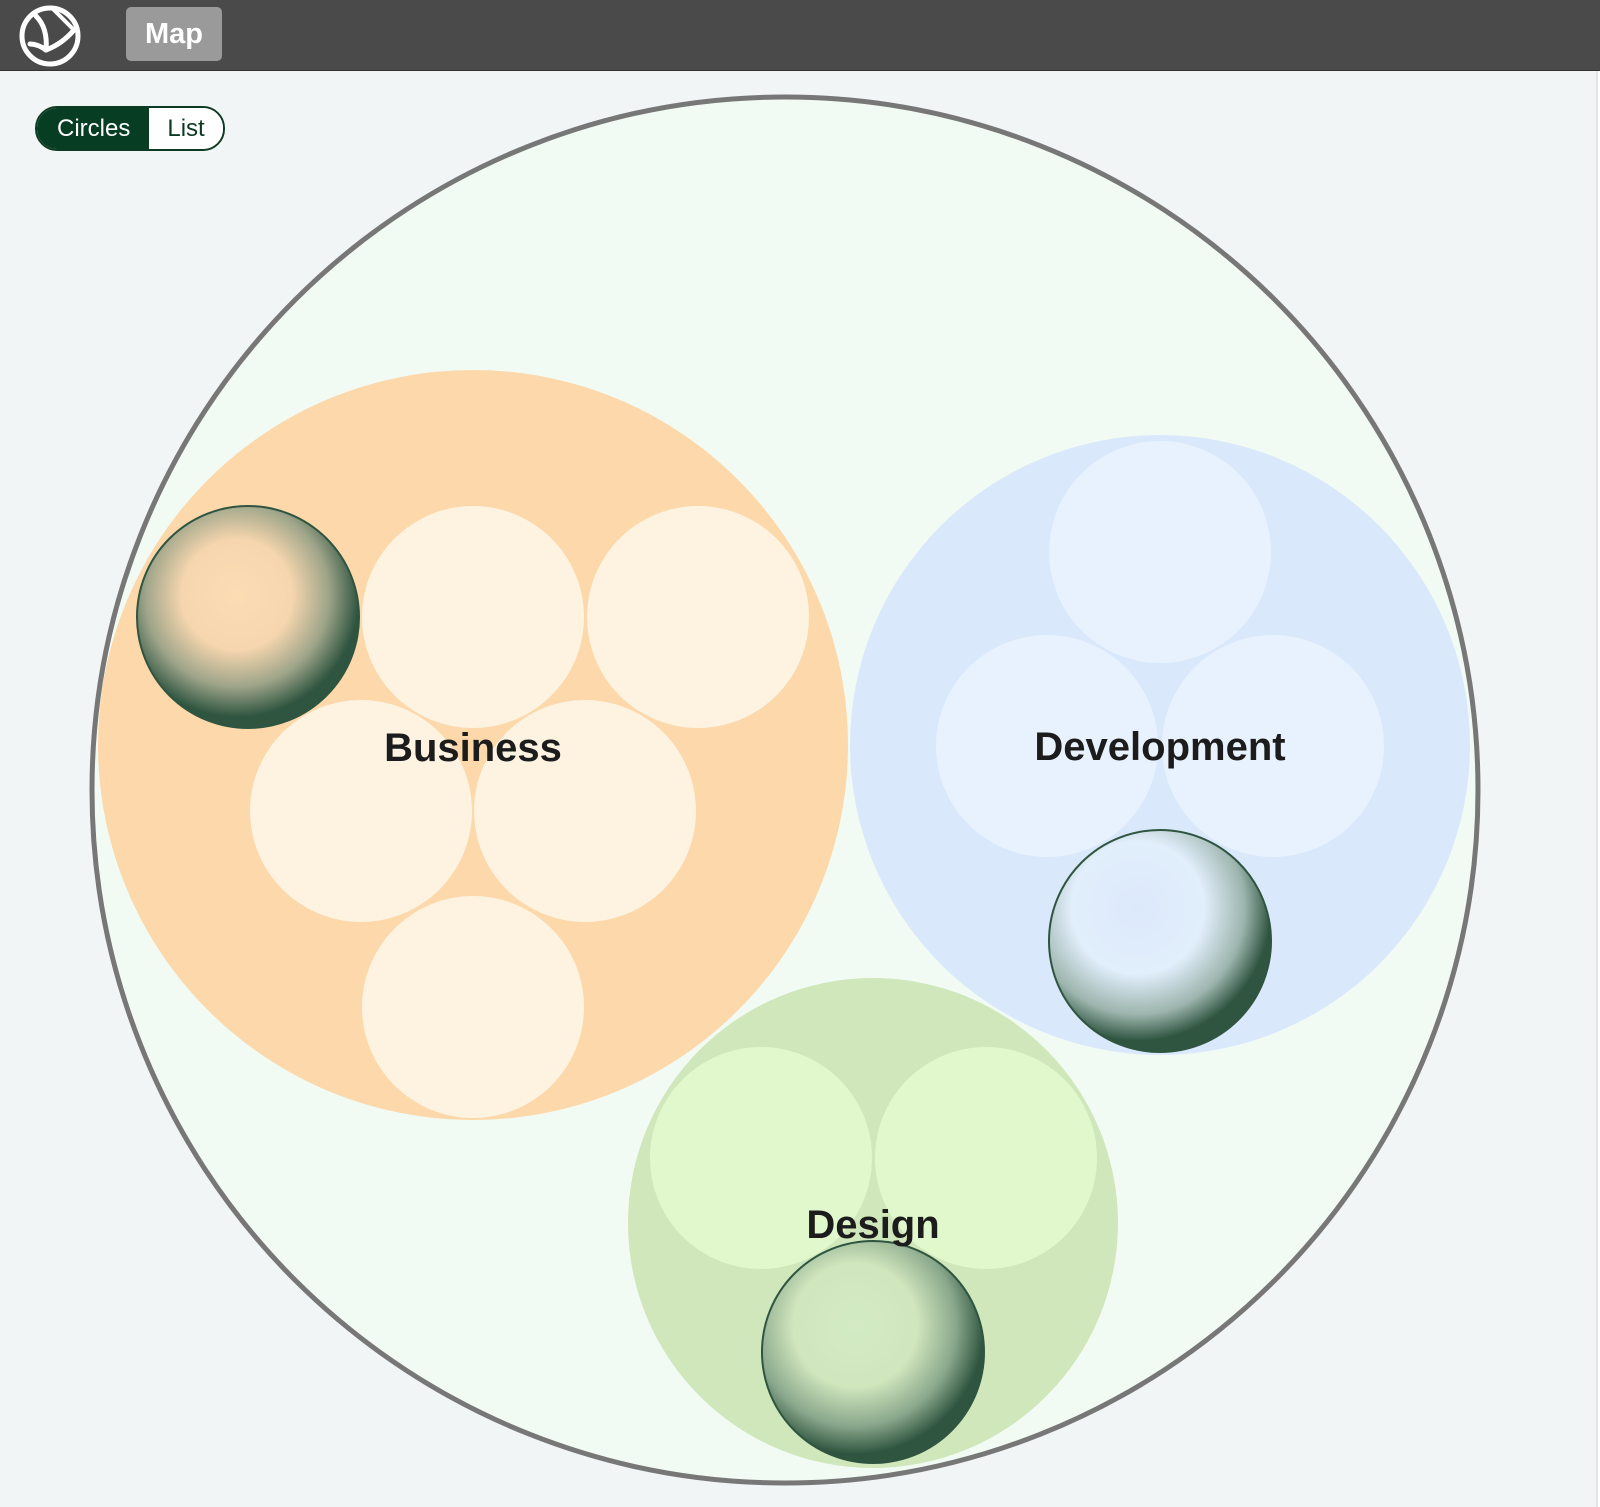 The image size is (1600, 1507). What do you see at coordinates (473, 748) in the screenshot?
I see `group-label-business: Business` at bounding box center [473, 748].